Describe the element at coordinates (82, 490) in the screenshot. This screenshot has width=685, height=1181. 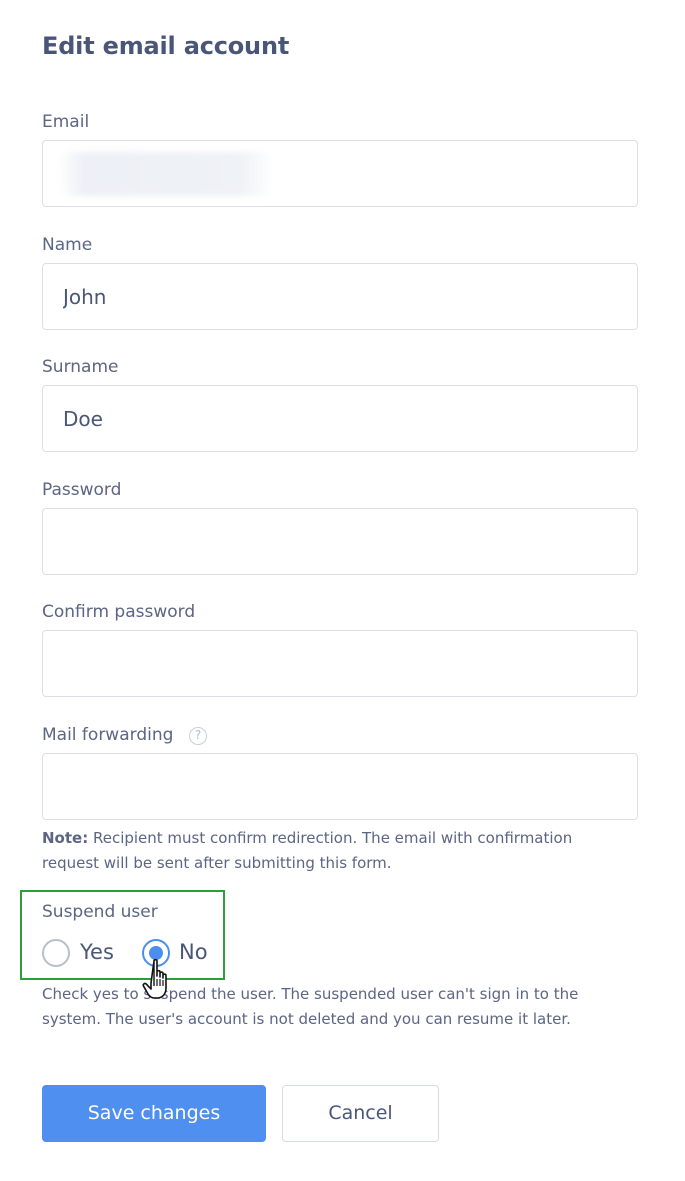
I see `password-label: Password` at that location.